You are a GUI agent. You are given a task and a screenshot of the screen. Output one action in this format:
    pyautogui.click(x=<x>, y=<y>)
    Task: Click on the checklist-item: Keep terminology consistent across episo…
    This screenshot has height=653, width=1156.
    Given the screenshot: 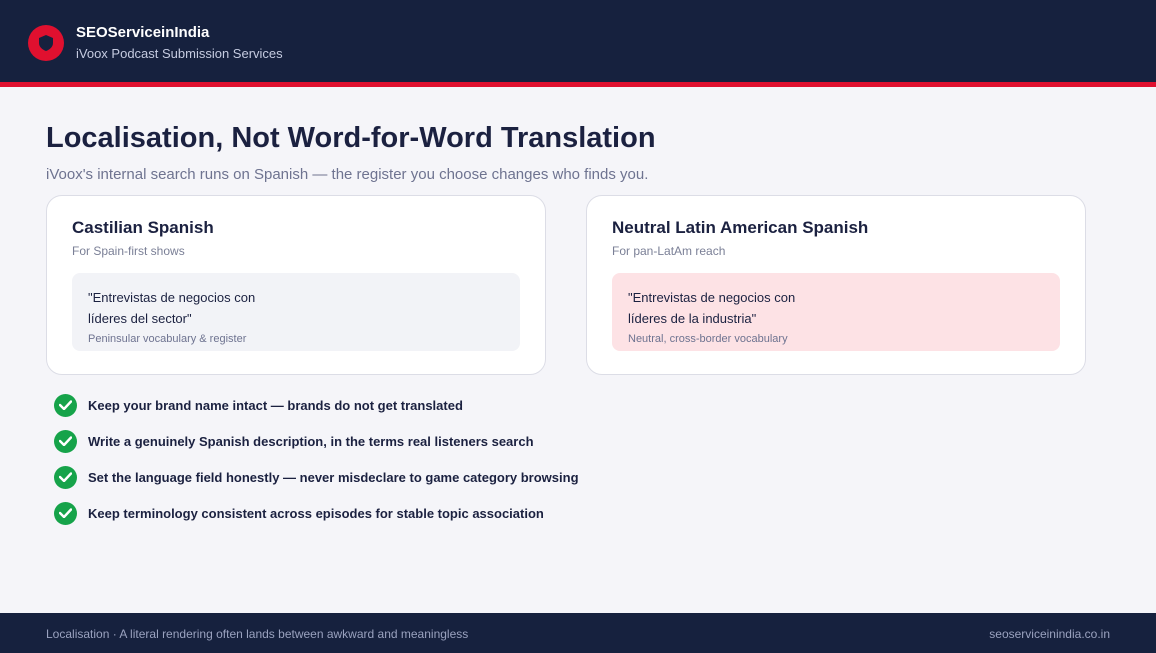 What is the action you would take?
    pyautogui.click(x=316, y=513)
    